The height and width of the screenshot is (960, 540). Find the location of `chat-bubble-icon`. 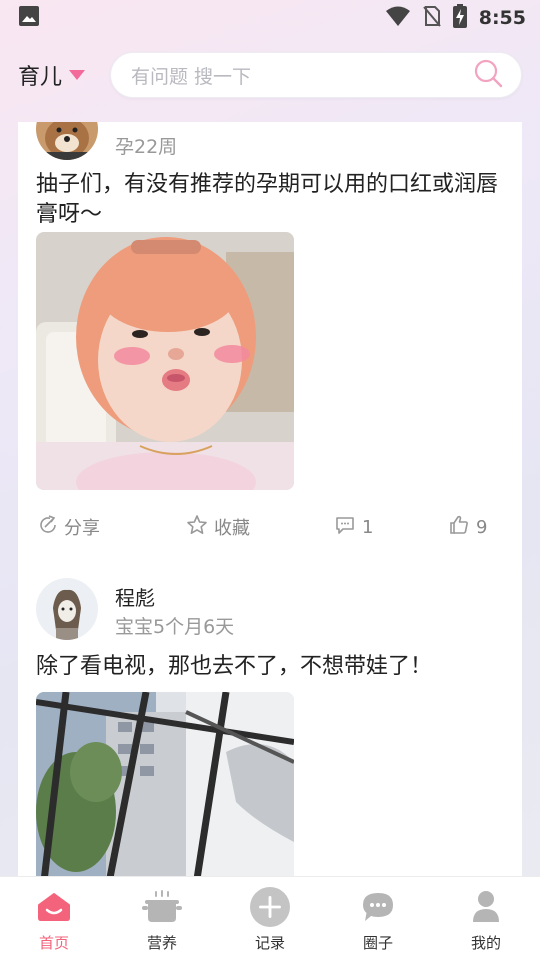

chat-bubble-icon is located at coordinates (378, 907).